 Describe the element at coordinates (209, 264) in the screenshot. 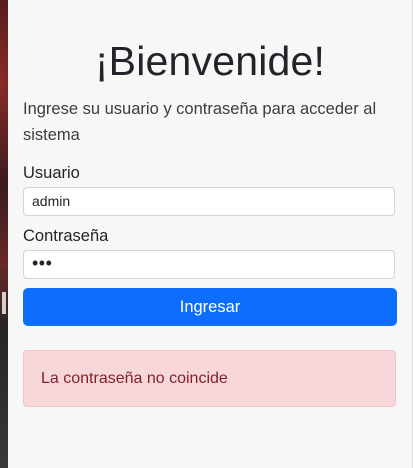

I see `password-input: •••` at that location.